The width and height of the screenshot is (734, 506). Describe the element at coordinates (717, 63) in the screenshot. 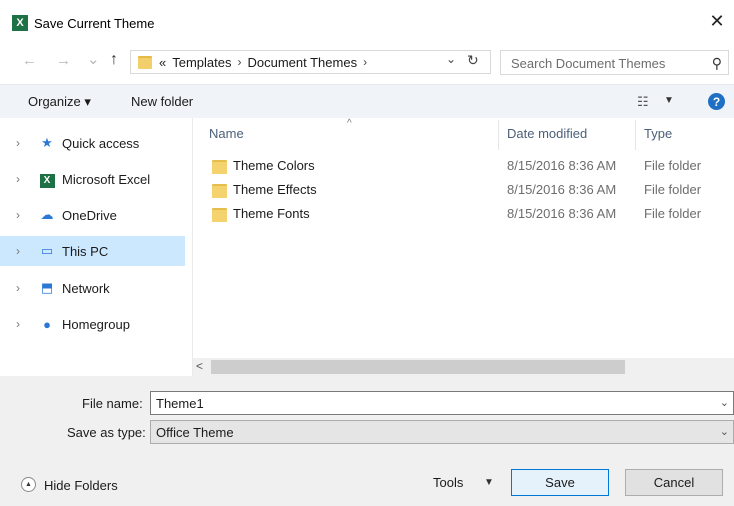

I see `search-icon: ⚲` at that location.